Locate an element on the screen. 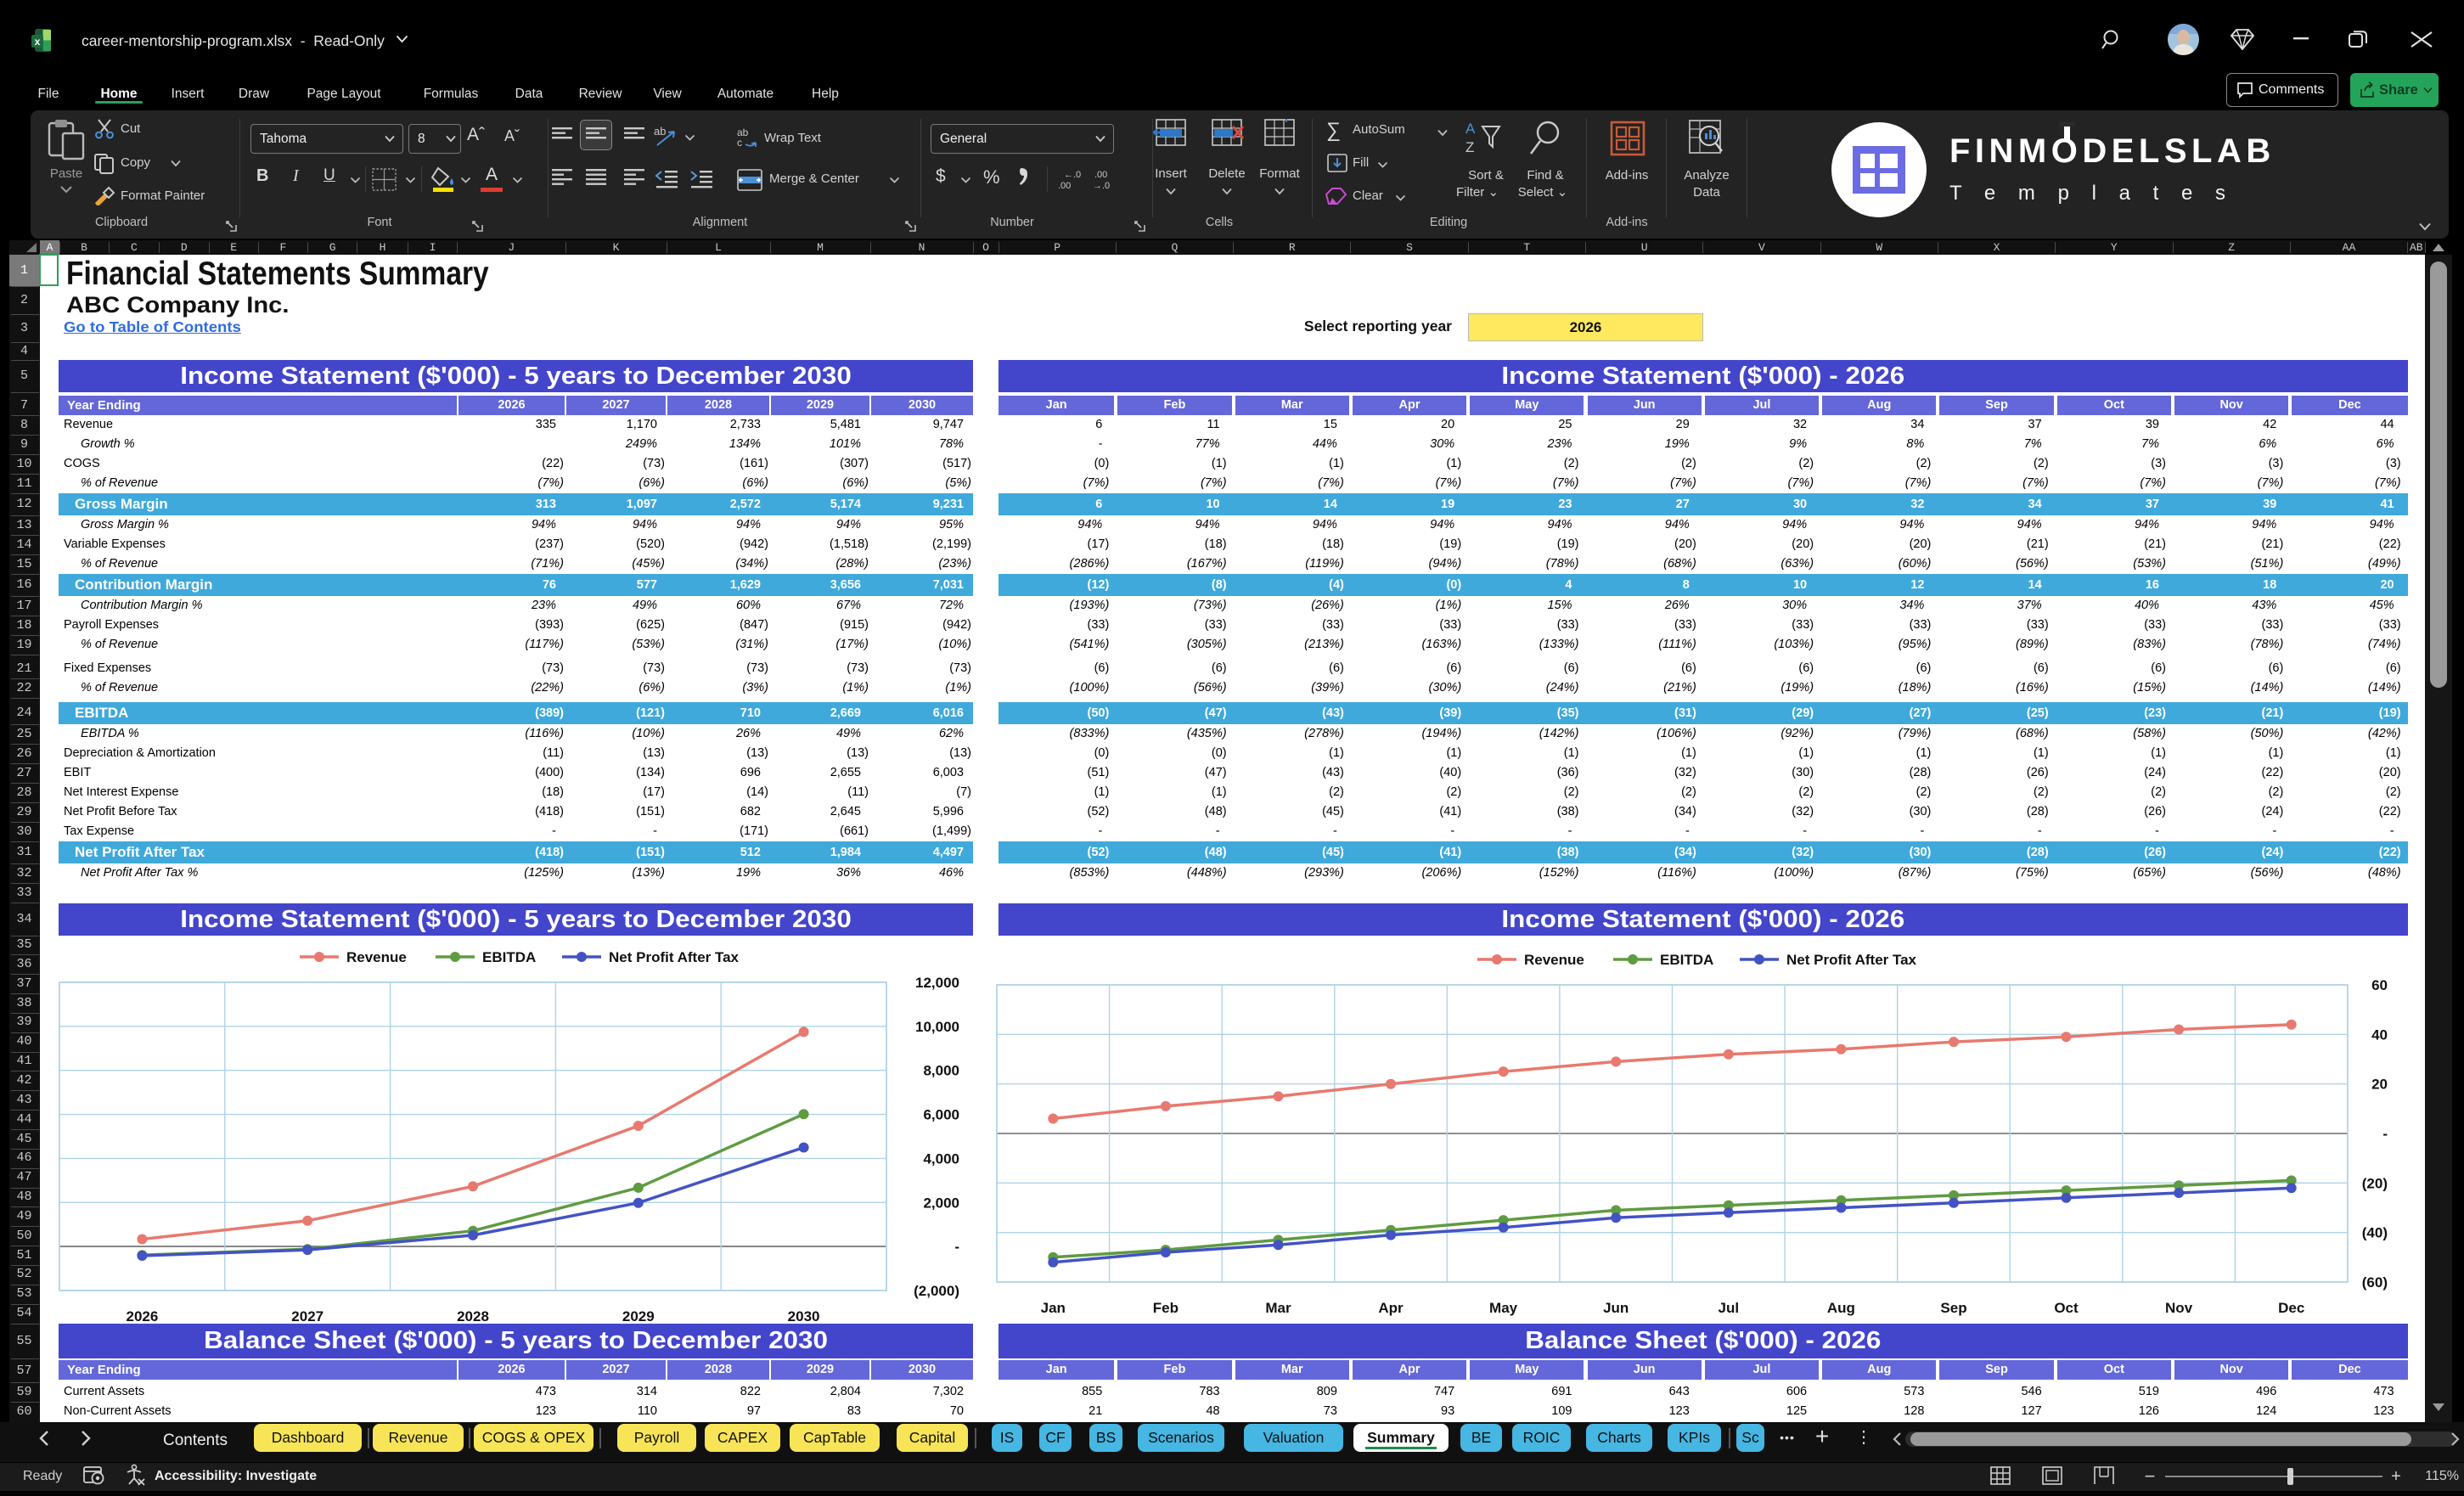 The height and width of the screenshot is (1496, 2464). svg-text: (40) is located at coordinates (2375, 1233).